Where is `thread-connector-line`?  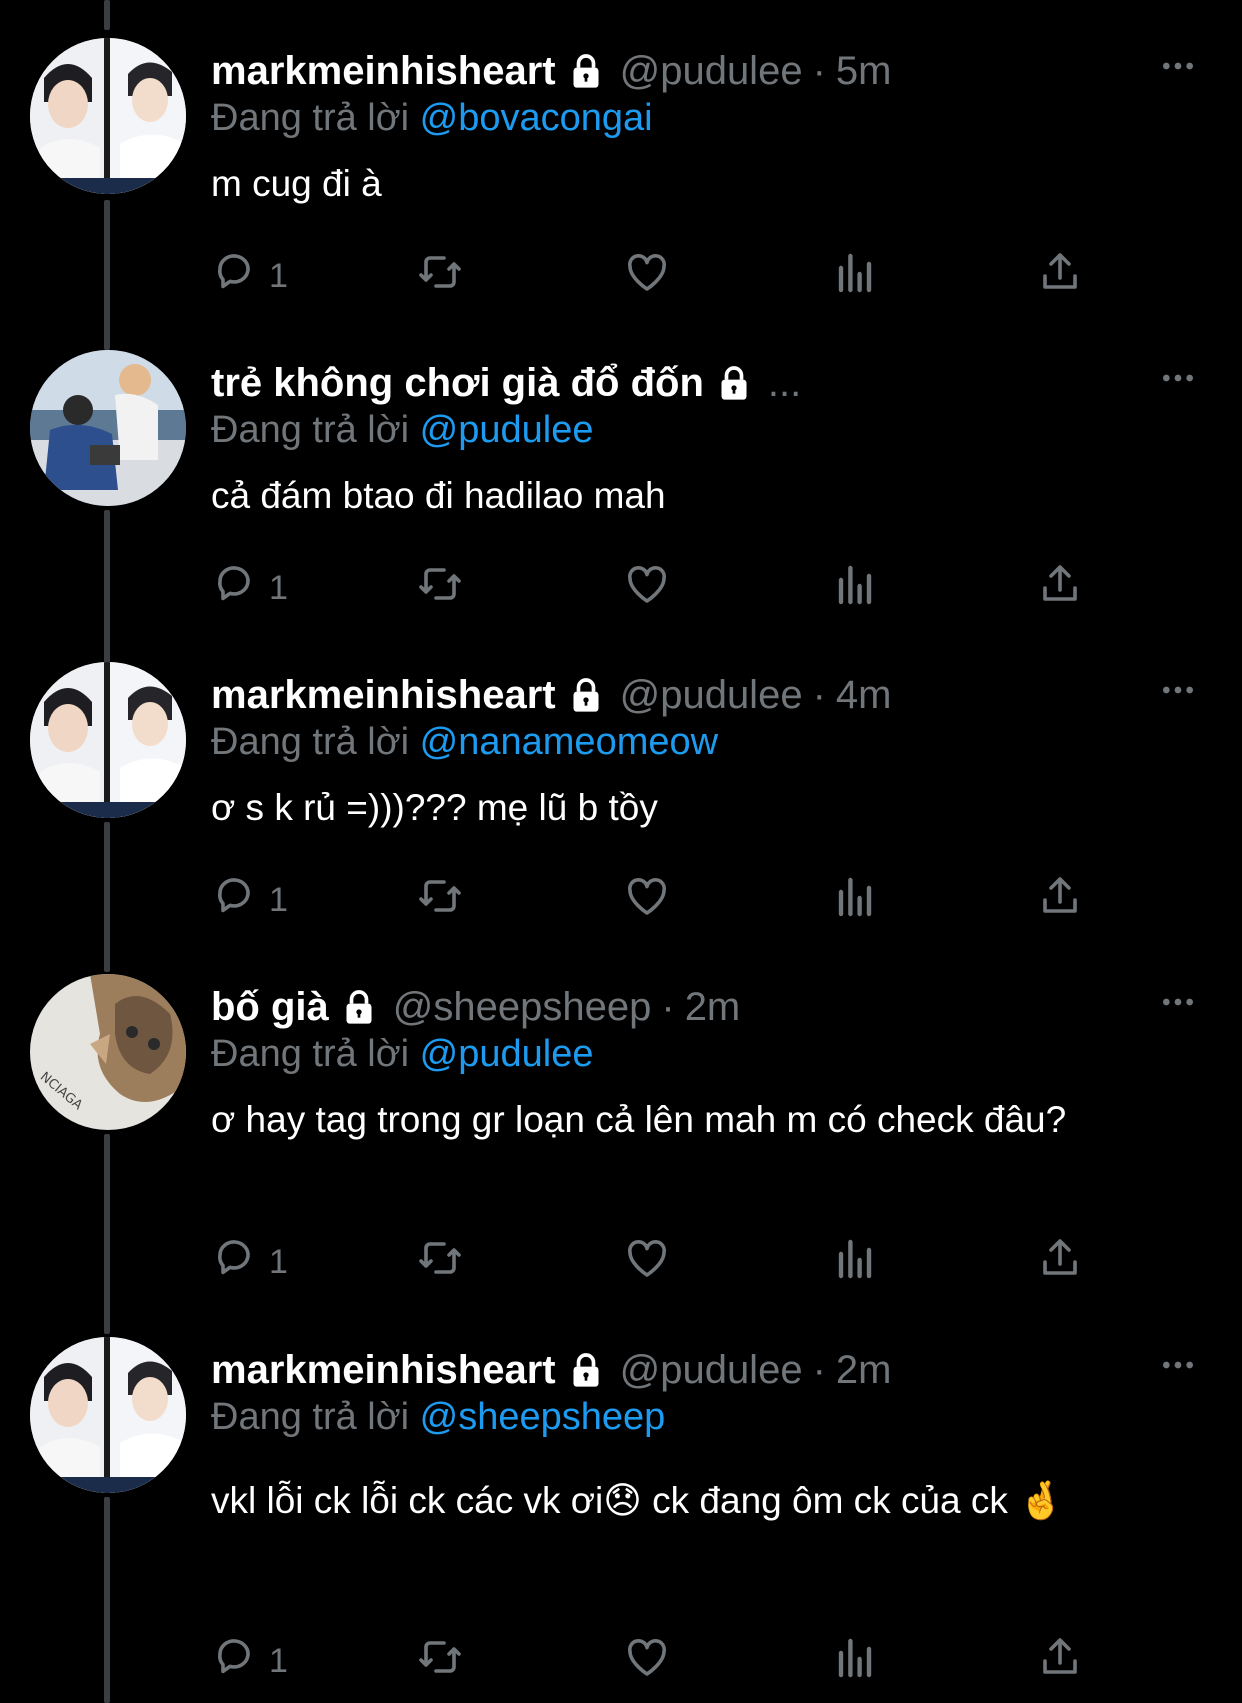 thread-connector-line is located at coordinates (107, 15).